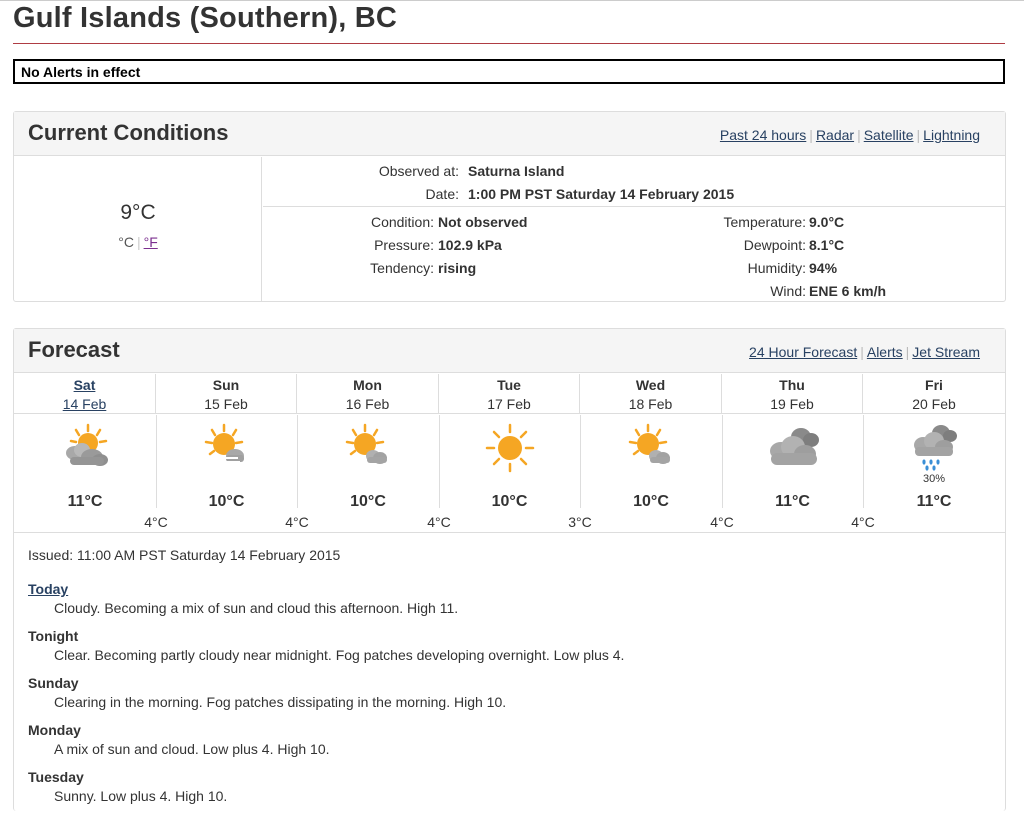 Image resolution: width=1024 pixels, height=815 pixels. Describe the element at coordinates (126, 242) in the screenshot. I see `unit-celsius: °C` at that location.